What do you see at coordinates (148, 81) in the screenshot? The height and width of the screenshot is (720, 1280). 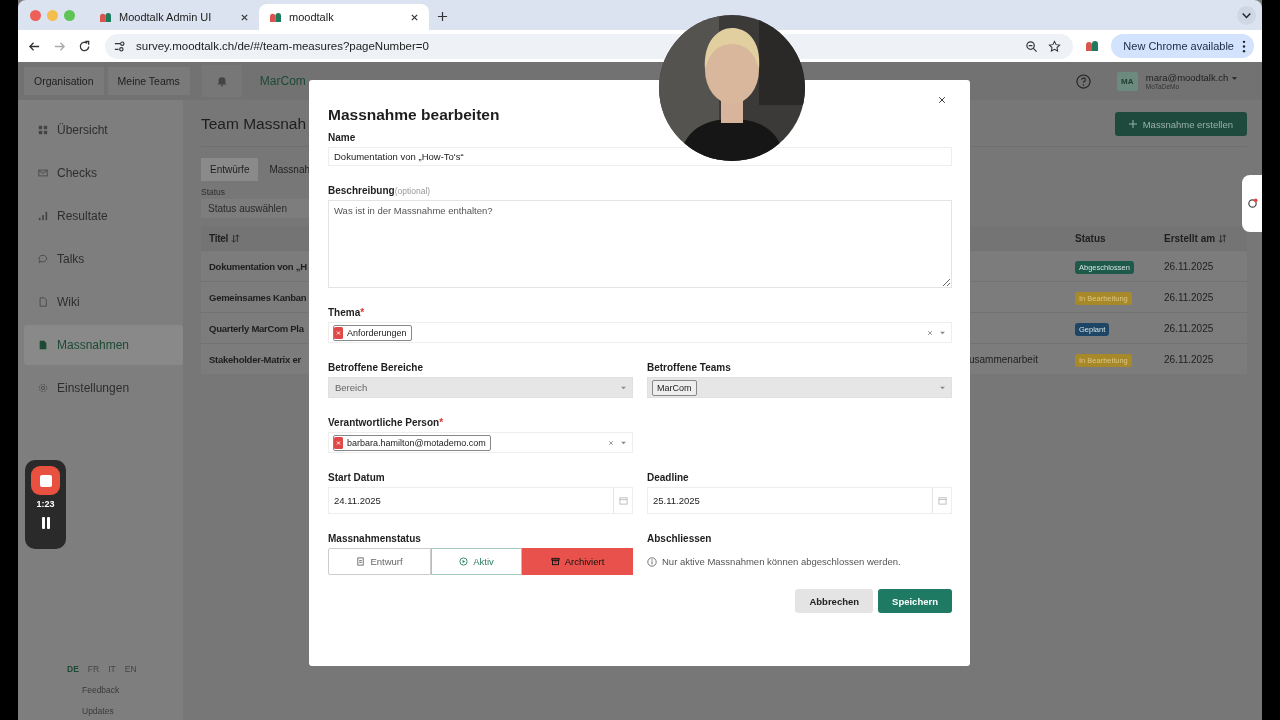 I see `nav-link: Meine Teams` at bounding box center [148, 81].